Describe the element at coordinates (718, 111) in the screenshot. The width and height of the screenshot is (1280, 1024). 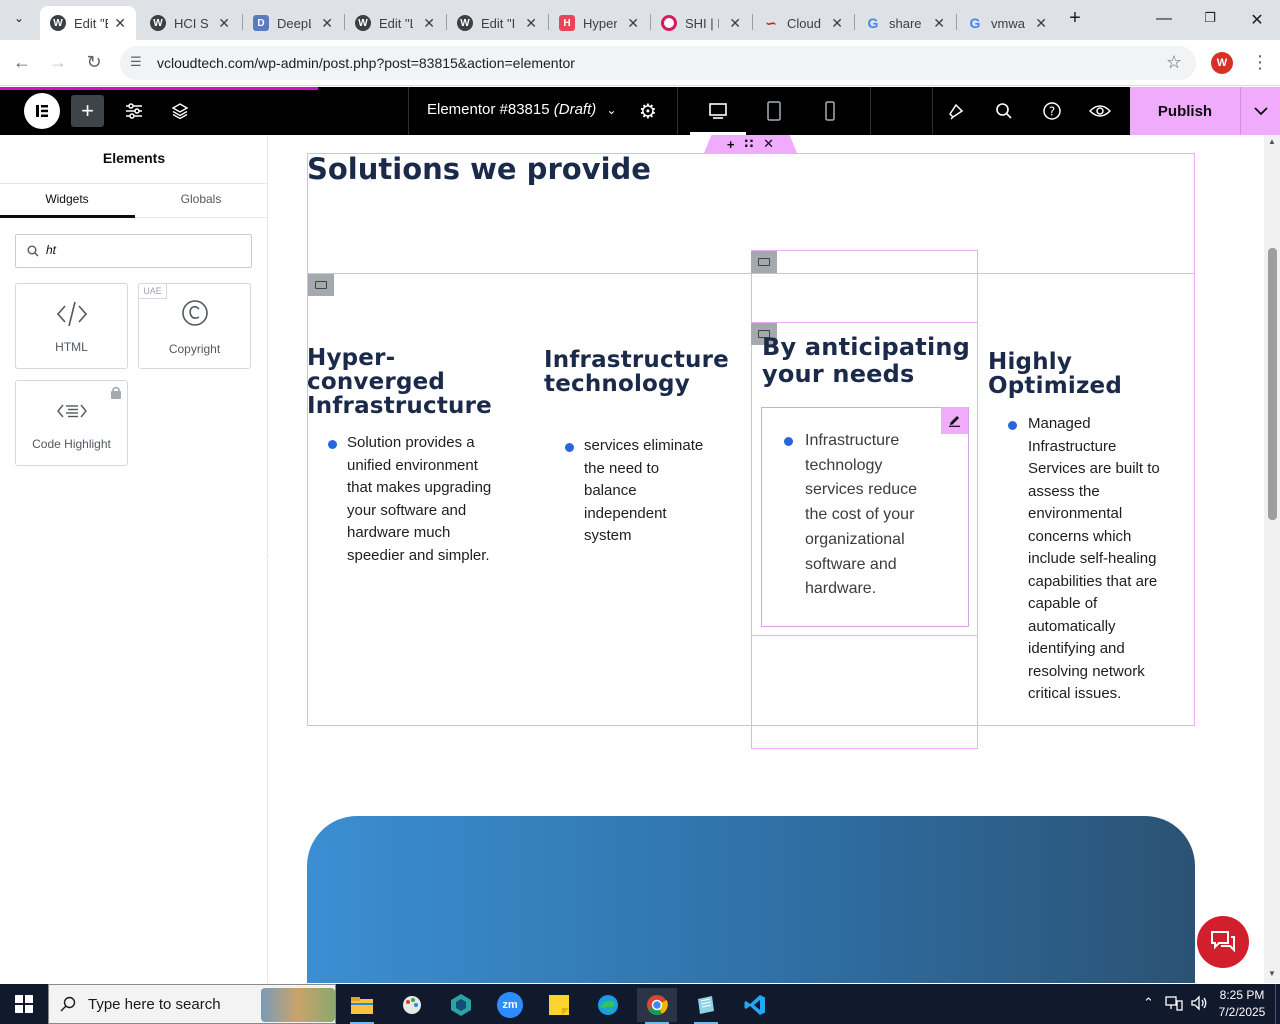
I see `desktop-view-icon` at that location.